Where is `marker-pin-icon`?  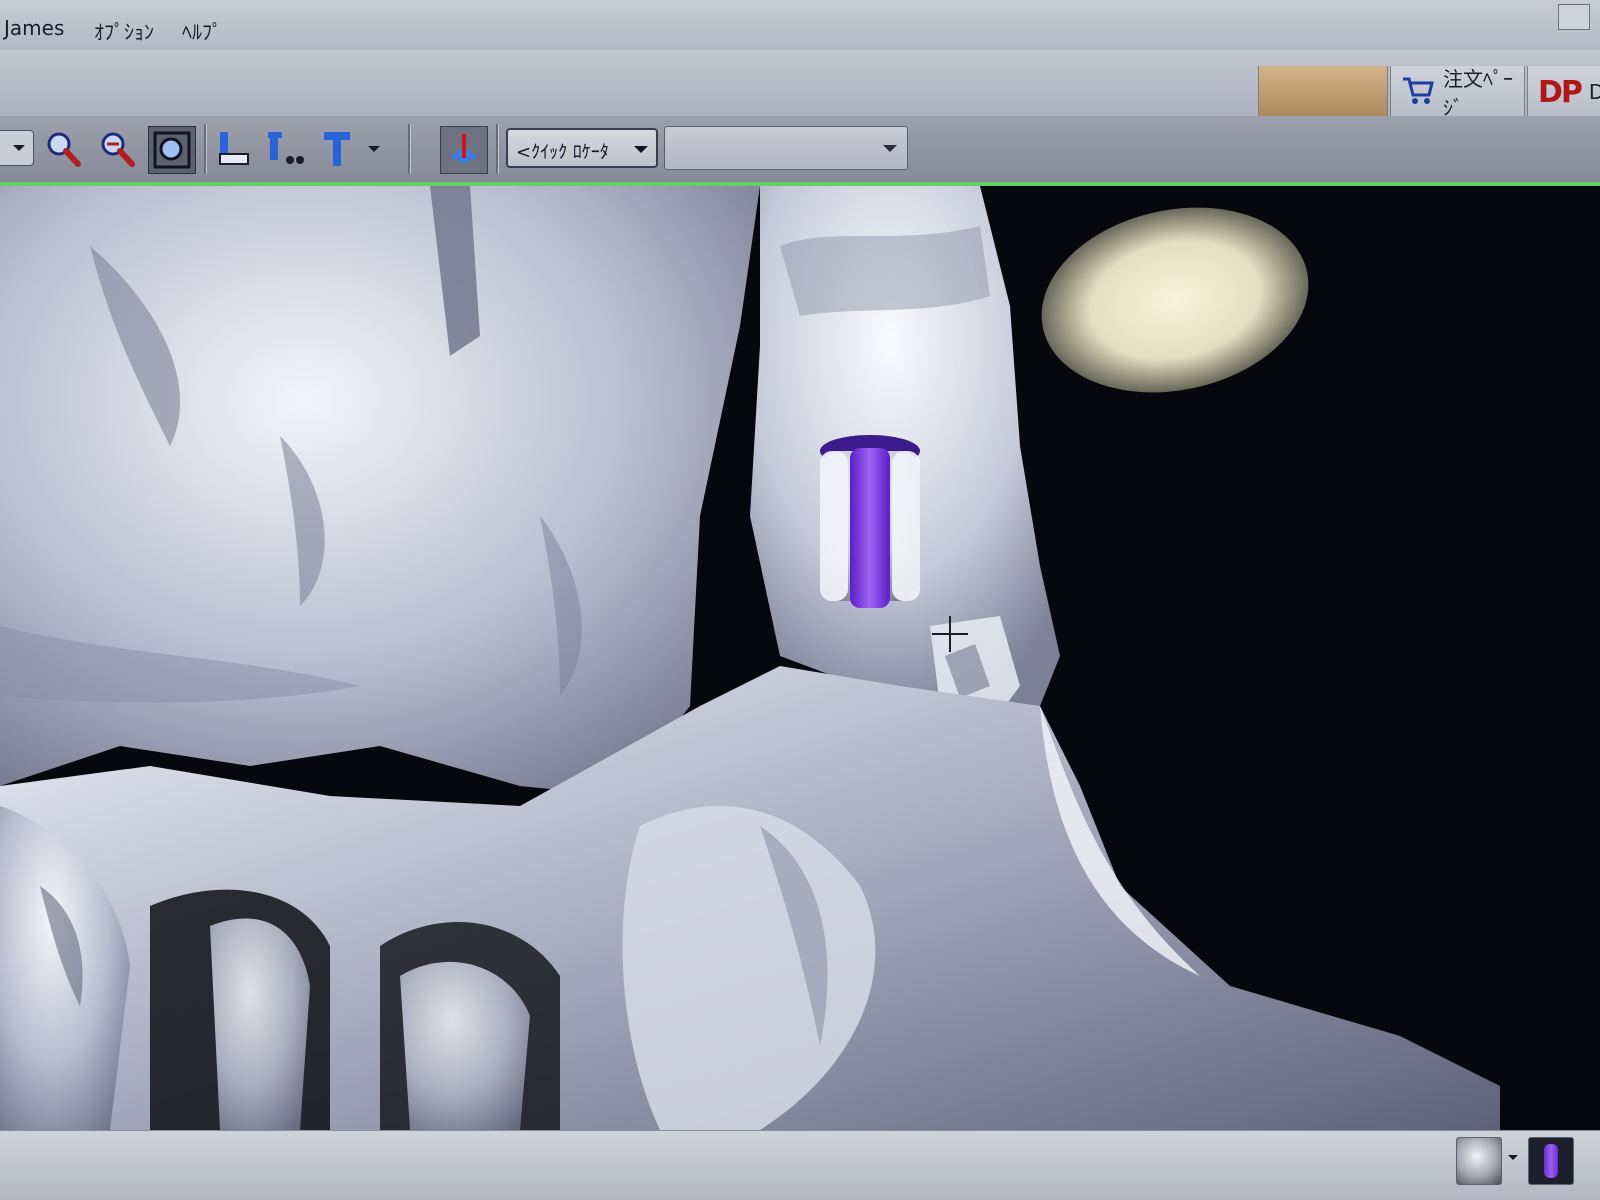
marker-pin-icon is located at coordinates (464, 150).